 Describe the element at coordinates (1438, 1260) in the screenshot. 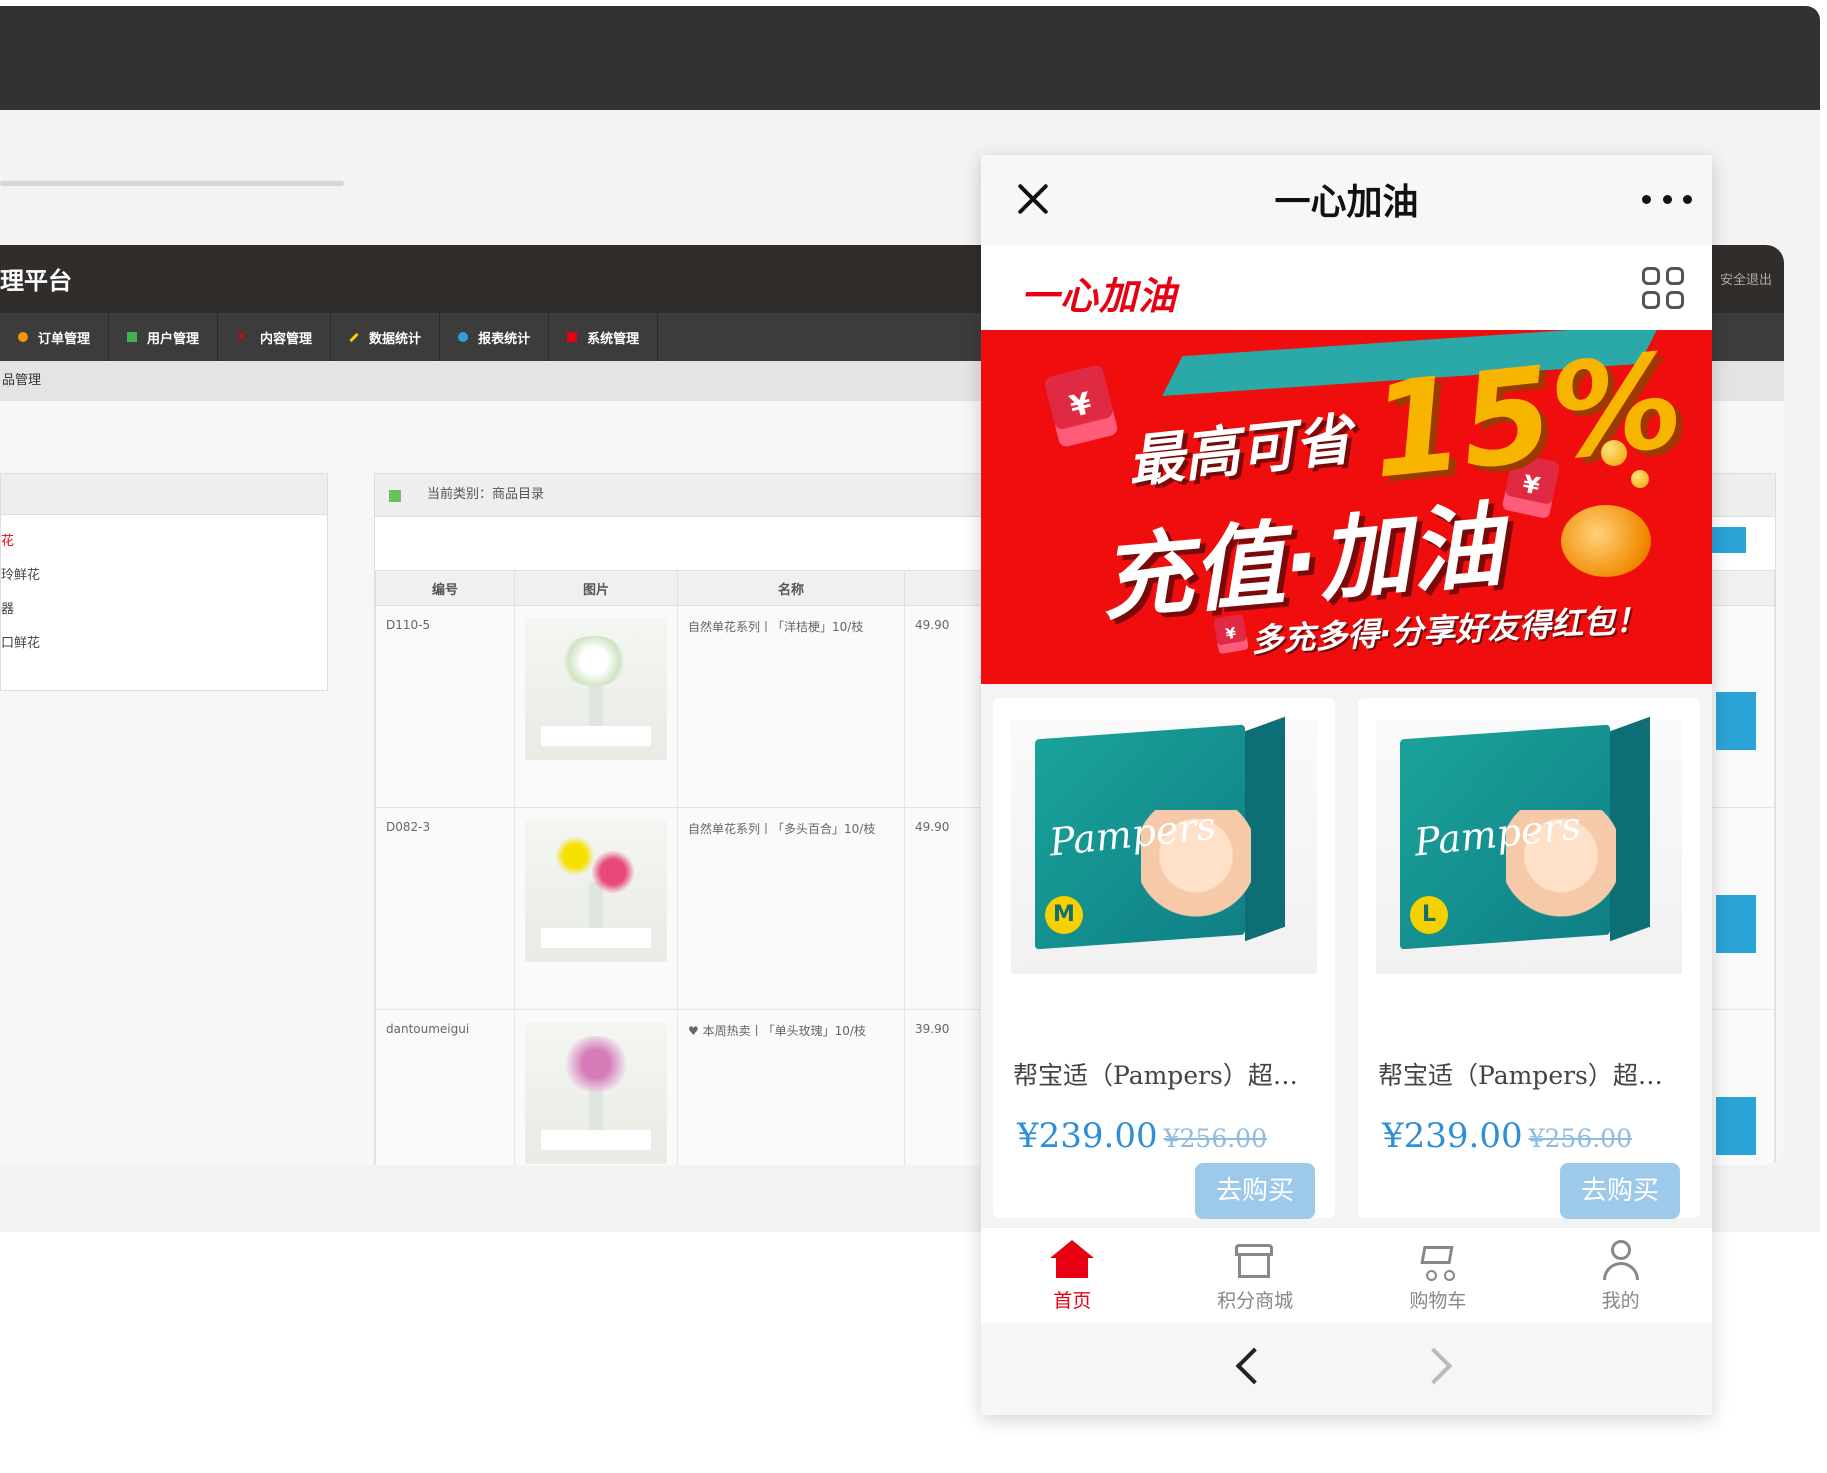

I see `cart-icon` at that location.